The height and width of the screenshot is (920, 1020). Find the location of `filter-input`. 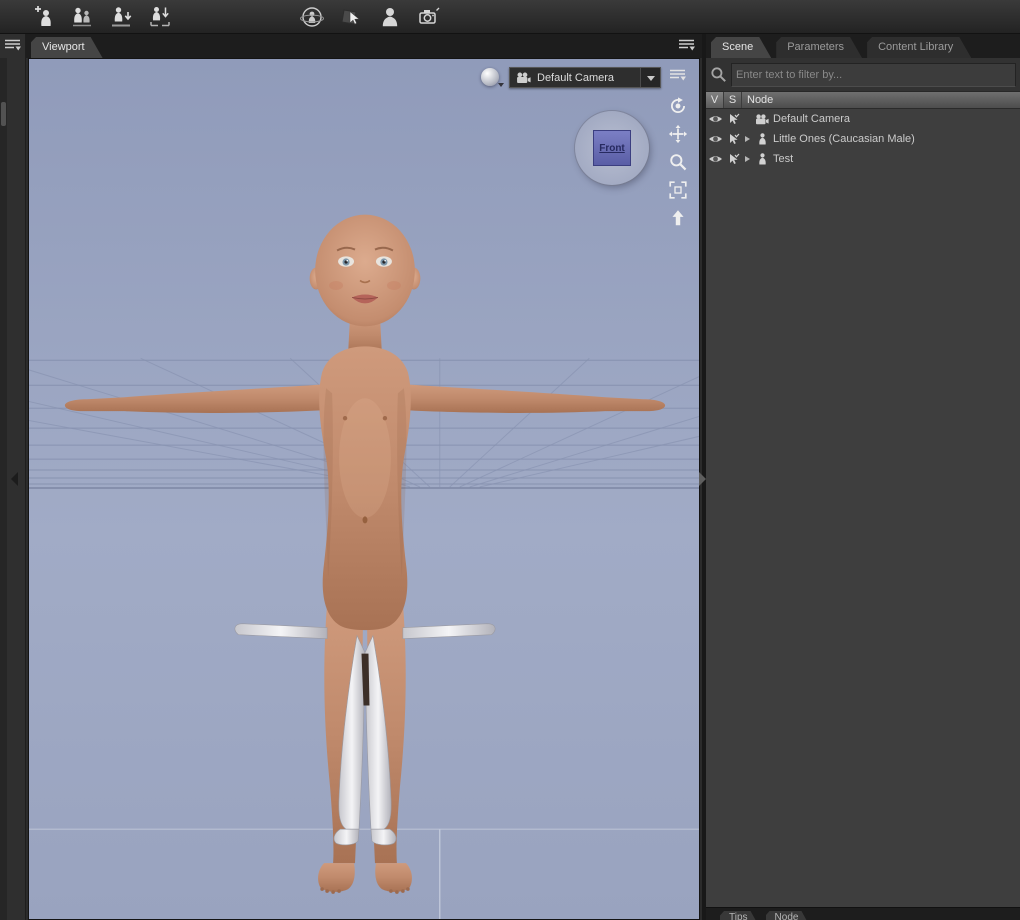

filter-input is located at coordinates (873, 74).